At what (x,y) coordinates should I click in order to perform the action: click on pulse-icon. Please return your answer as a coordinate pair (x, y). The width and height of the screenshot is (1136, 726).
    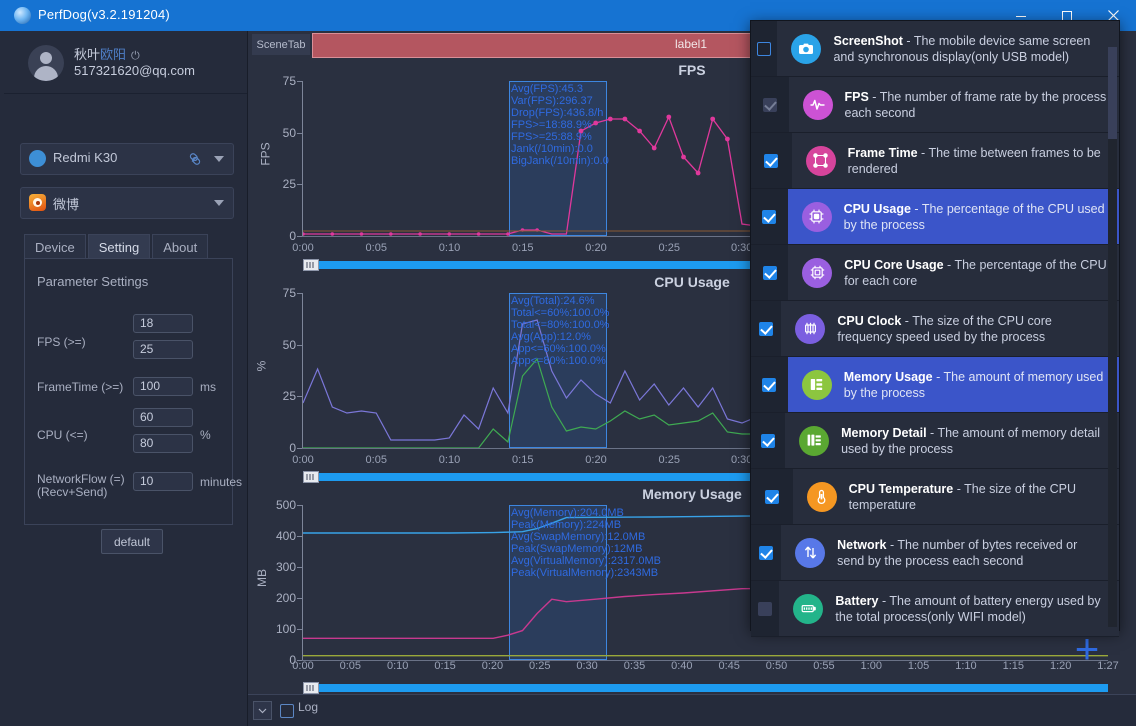
    Looking at the image, I should click on (817, 104).